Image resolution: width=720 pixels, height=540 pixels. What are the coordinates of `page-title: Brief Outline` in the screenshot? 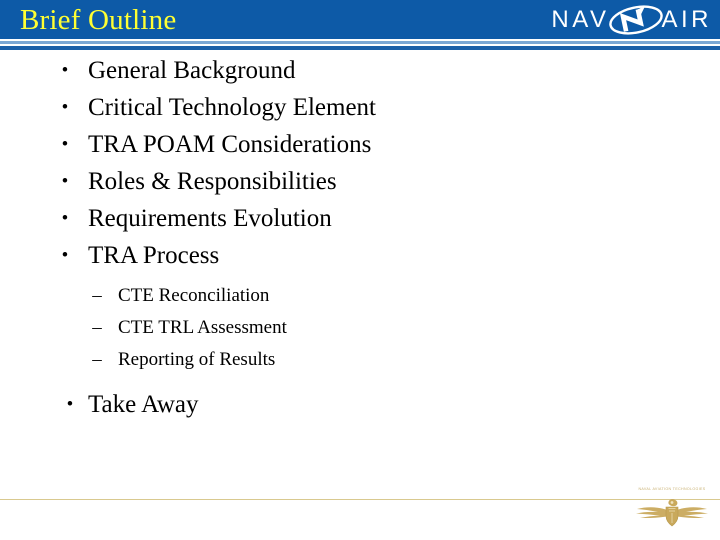 It's located at (98, 20).